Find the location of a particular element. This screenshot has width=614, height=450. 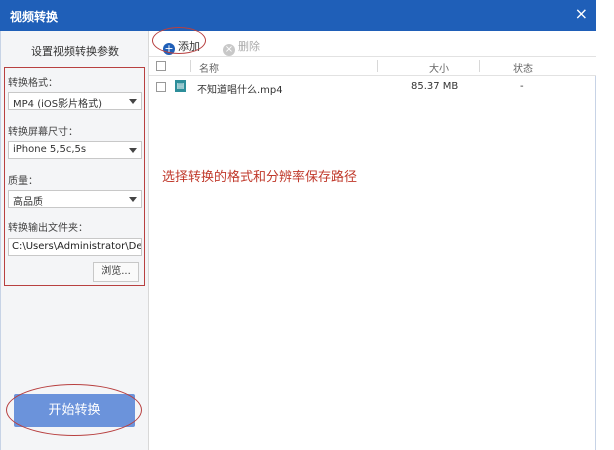

delete-label: 删除 is located at coordinates (249, 46).